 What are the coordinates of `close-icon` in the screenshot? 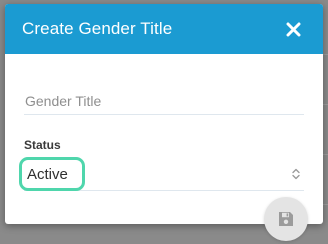 It's located at (293, 29).